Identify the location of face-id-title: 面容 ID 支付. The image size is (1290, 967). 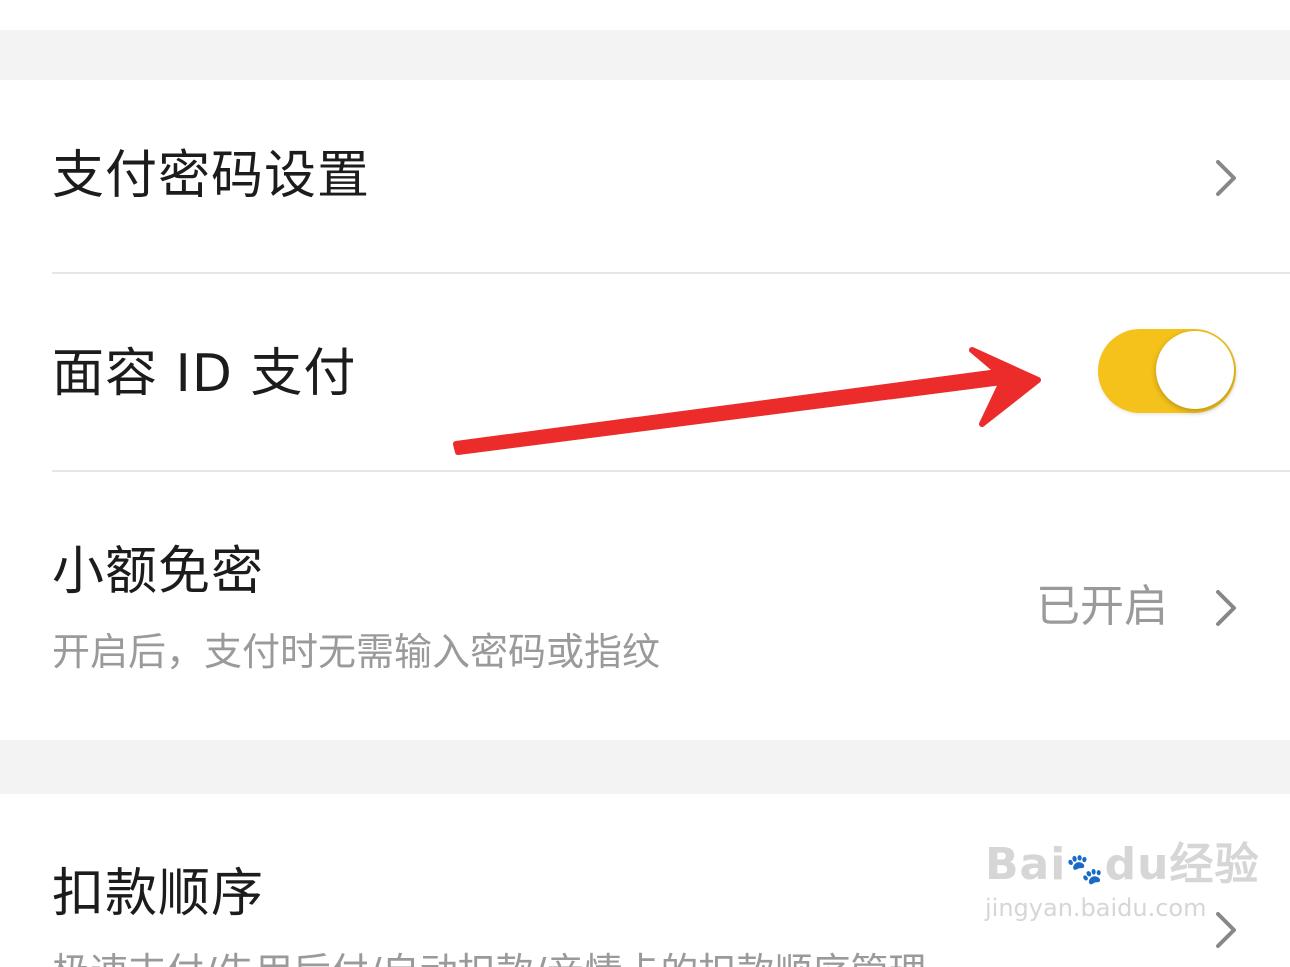
(204, 374).